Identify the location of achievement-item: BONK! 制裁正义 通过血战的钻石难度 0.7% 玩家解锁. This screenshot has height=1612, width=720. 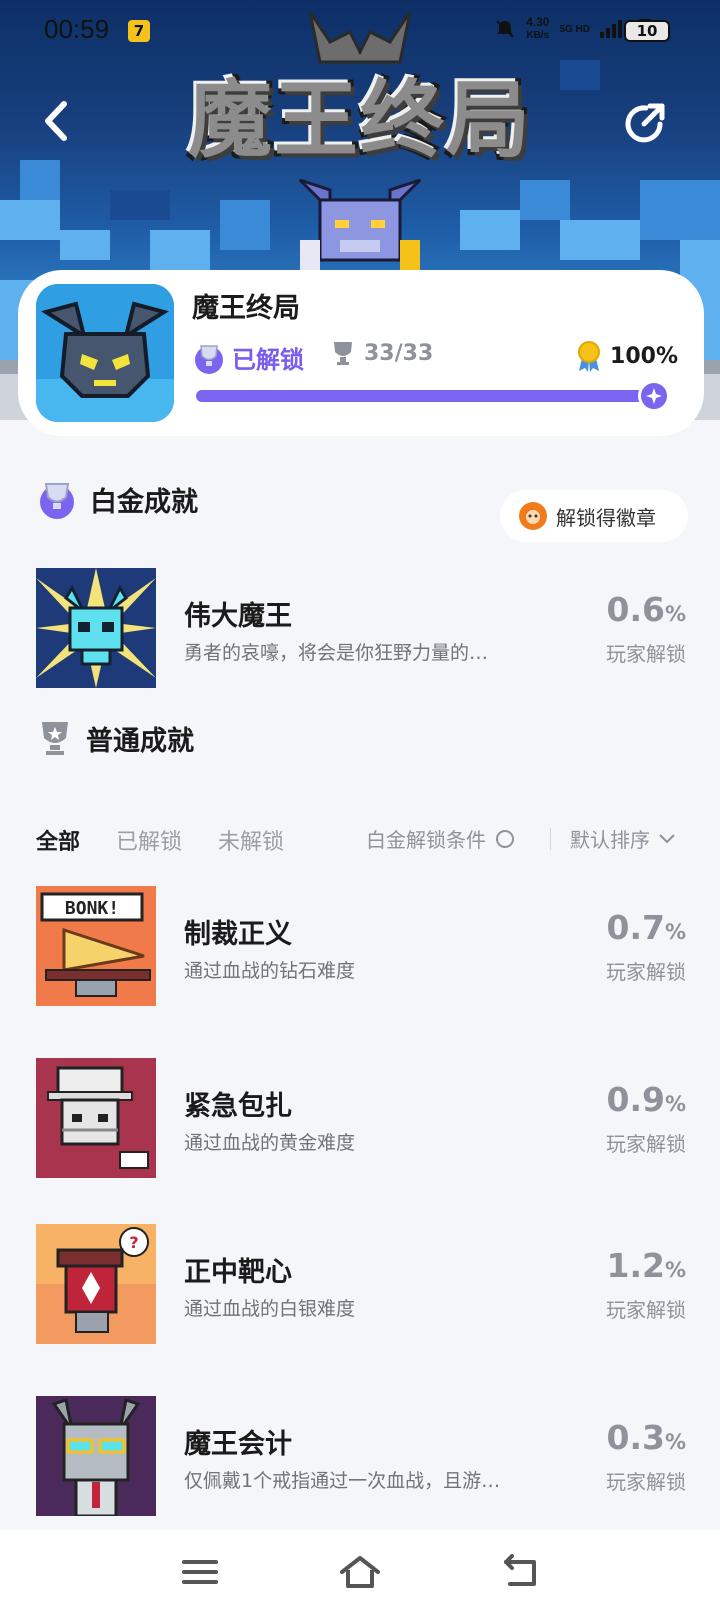
(361, 946).